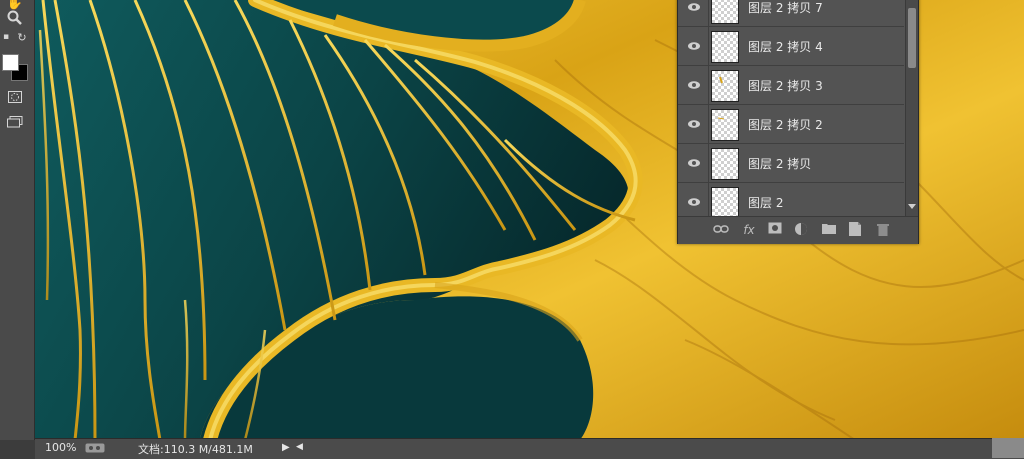 Image resolution: width=1024 pixels, height=459 pixels. I want to click on swap-colors-icon: ↻, so click(22, 38).